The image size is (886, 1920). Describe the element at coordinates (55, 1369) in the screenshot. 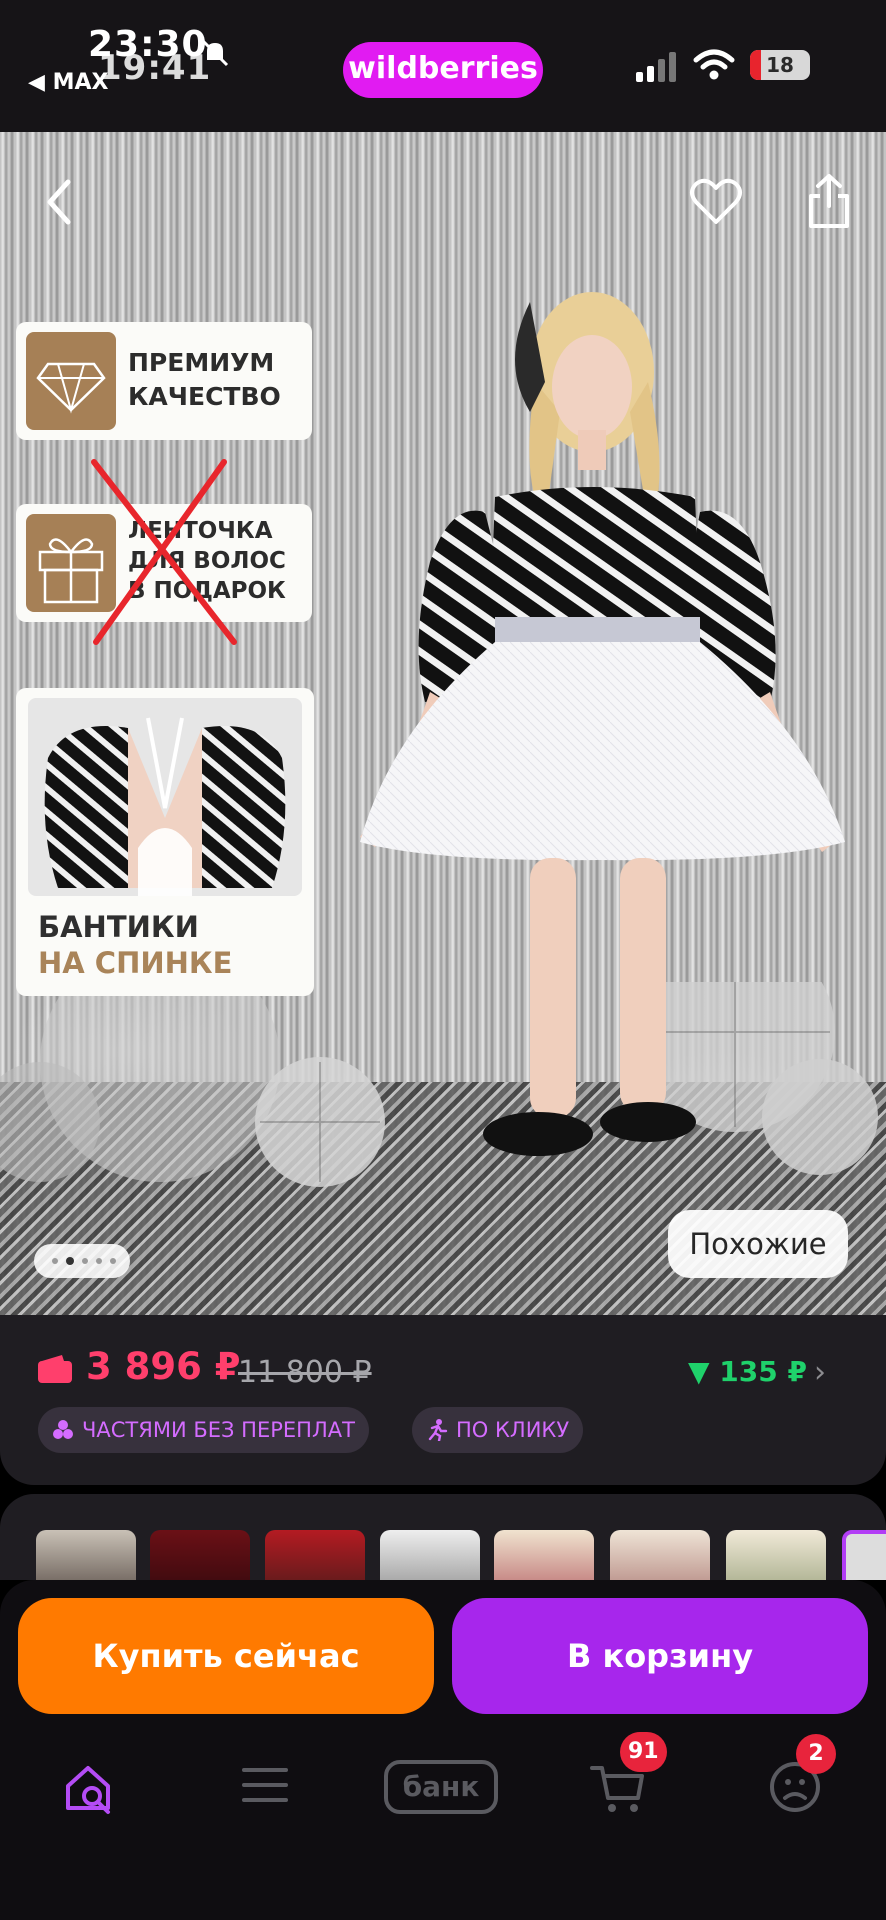

I see `wallet-icon` at that location.